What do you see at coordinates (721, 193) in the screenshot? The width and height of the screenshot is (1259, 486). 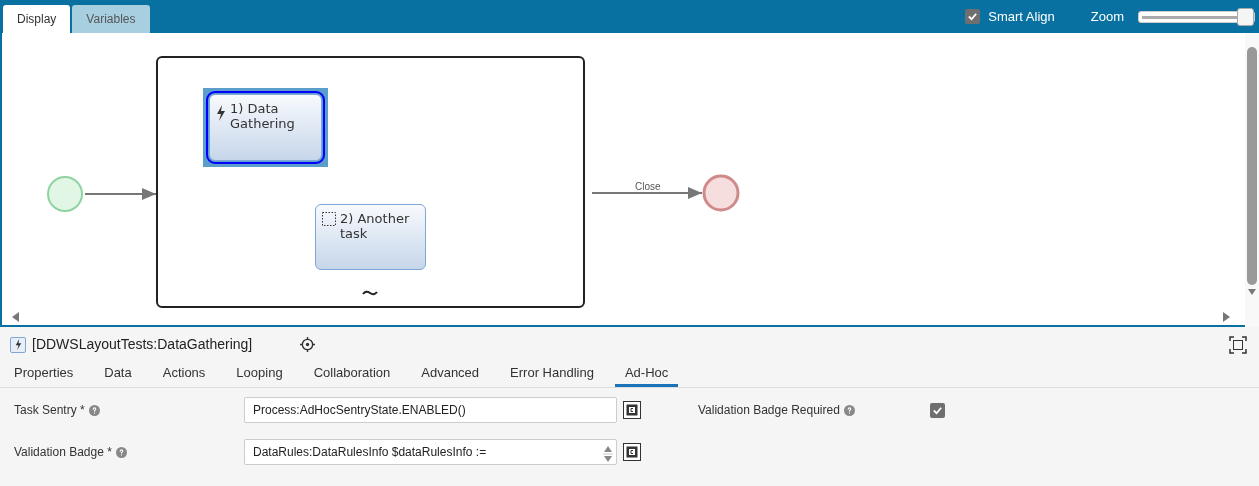 I see `end-event-circle` at bounding box center [721, 193].